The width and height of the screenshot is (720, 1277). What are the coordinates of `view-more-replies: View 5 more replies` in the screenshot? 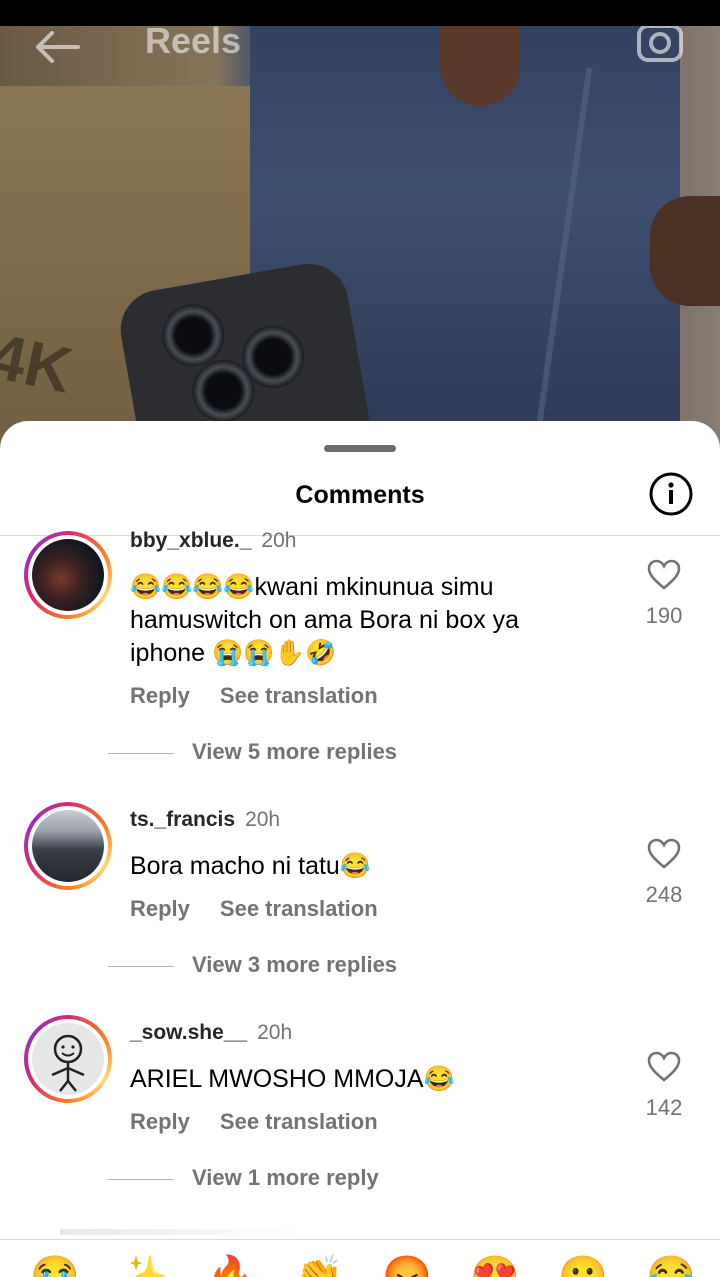 It's located at (252, 752).